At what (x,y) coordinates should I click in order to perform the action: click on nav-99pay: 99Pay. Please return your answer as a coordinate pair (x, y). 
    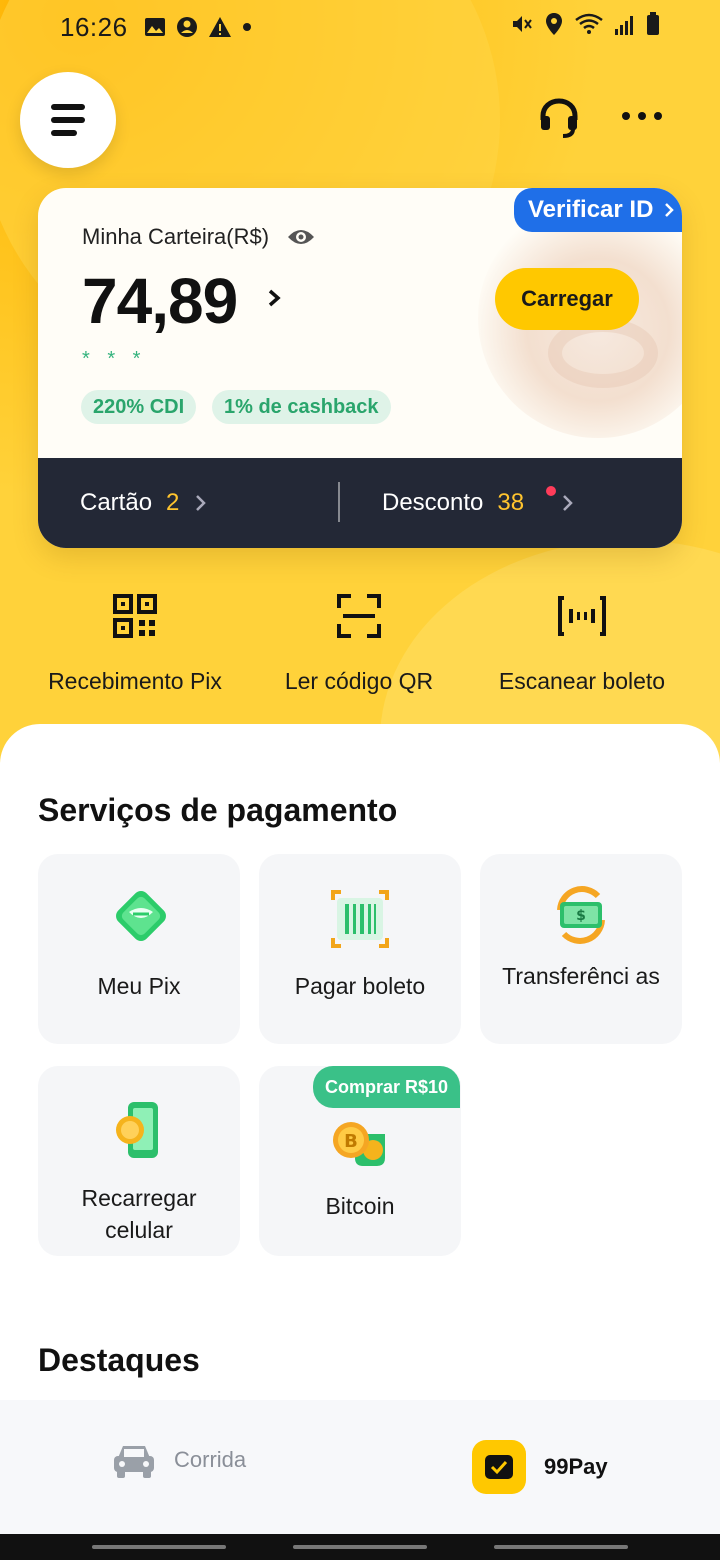
    Looking at the image, I should click on (540, 1467).